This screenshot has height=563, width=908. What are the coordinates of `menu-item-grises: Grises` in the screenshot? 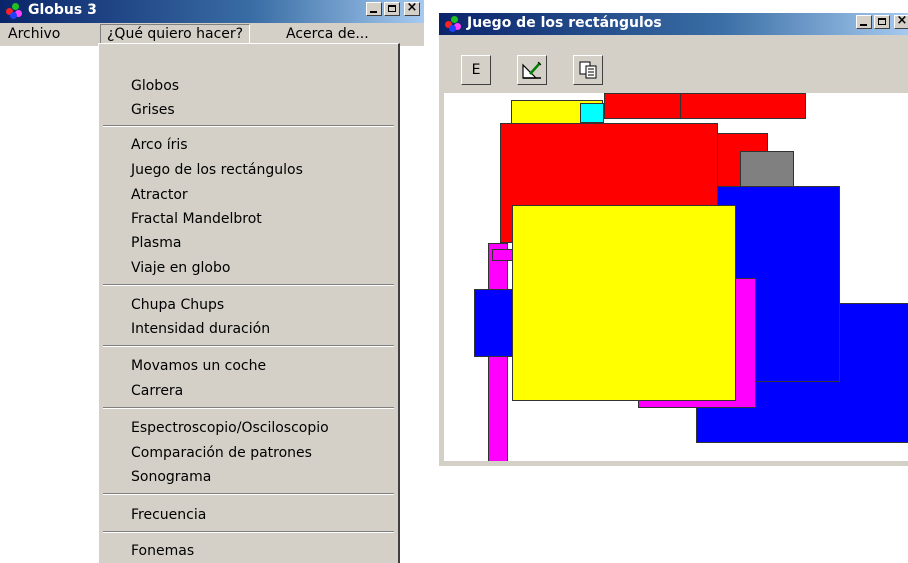 It's located at (153, 110).